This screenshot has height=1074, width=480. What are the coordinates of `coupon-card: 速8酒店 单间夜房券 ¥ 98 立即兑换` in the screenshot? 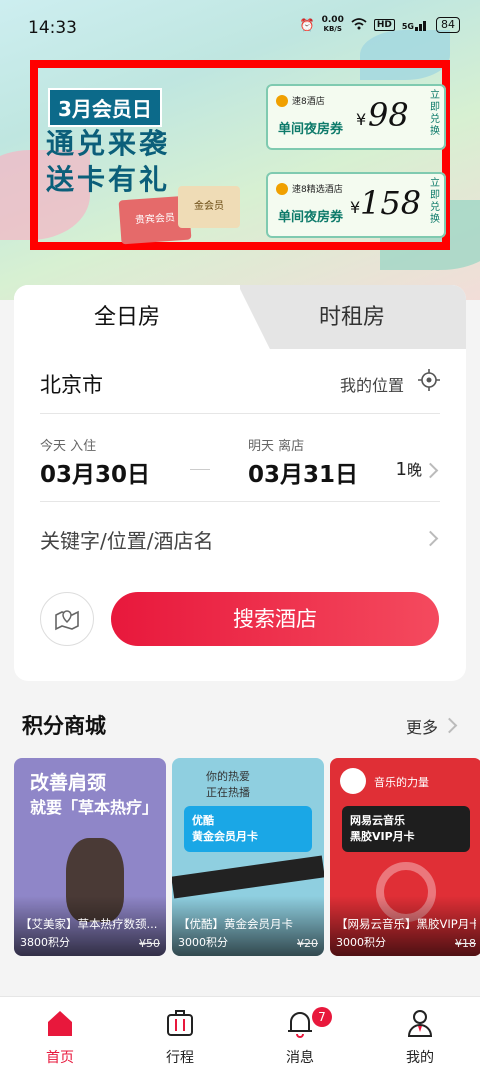 It's located at (356, 117).